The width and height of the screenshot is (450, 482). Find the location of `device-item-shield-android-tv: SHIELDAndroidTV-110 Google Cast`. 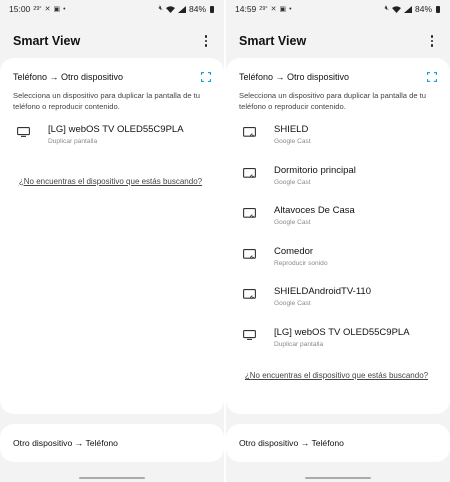

device-item-shield-android-tv: SHIELDAndroidTV-110 Google Cast is located at coordinates (338, 306).